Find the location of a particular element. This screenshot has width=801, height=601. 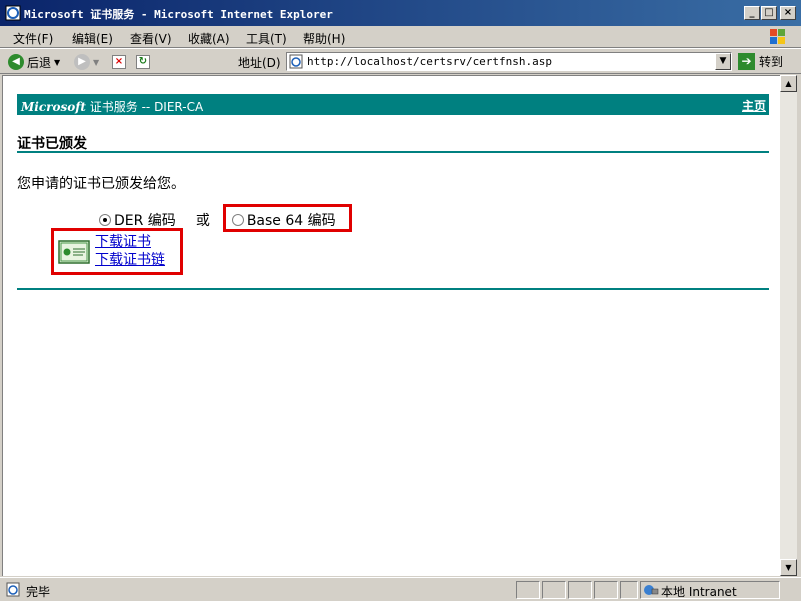

go-arrow-icon: ➔ is located at coordinates (746, 61).